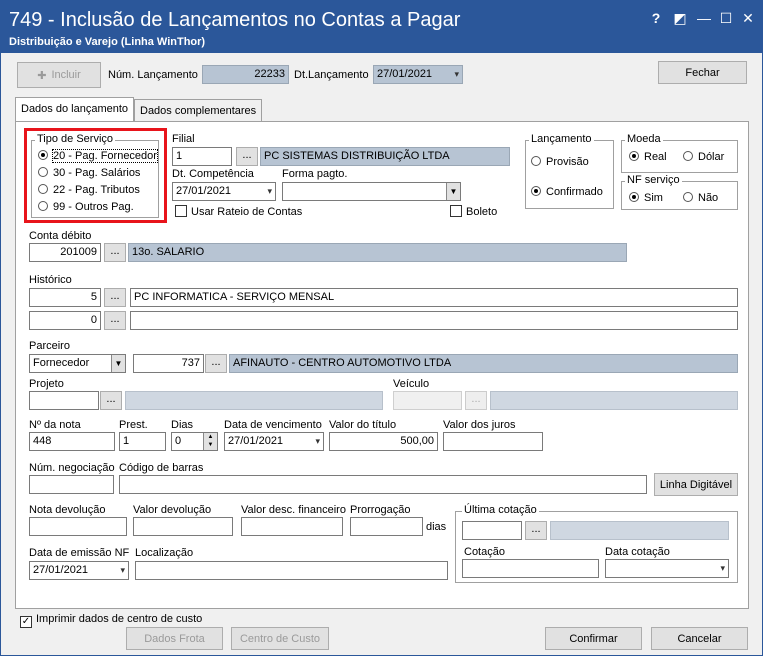  Describe the element at coordinates (648, 157) in the screenshot. I see `radio-real: Real` at that location.